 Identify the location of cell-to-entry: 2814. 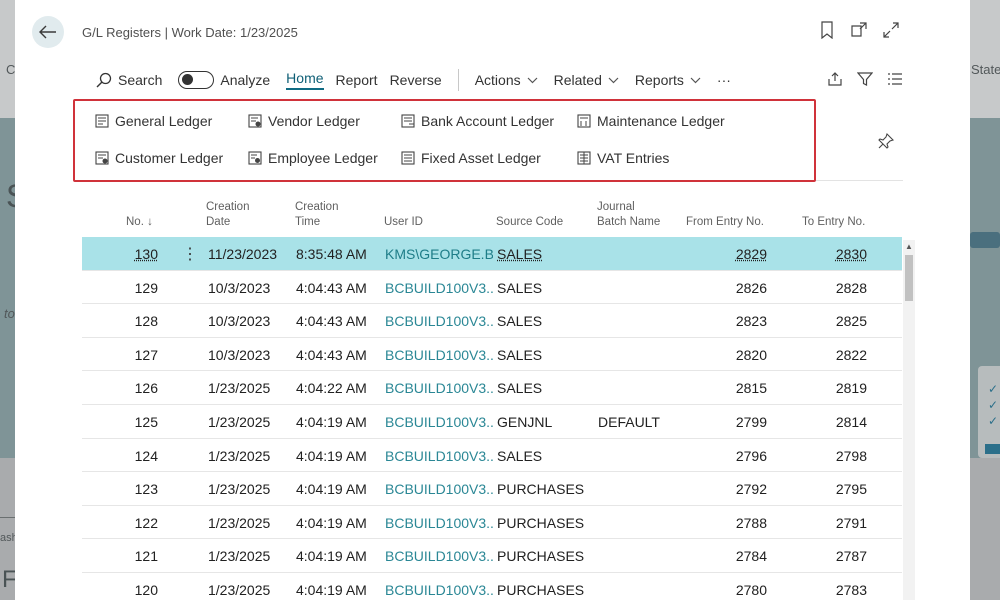
(842, 422).